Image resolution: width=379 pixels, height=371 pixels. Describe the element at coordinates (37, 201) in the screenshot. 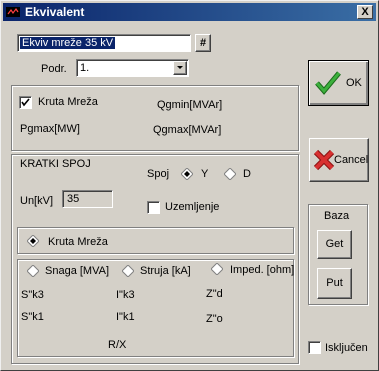

I see `un-label: Un[kV]` at that location.